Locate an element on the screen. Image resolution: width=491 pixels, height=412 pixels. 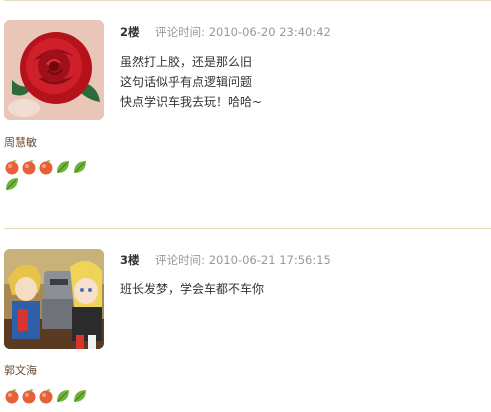
username: 周慧敏 is located at coordinates (20, 142).